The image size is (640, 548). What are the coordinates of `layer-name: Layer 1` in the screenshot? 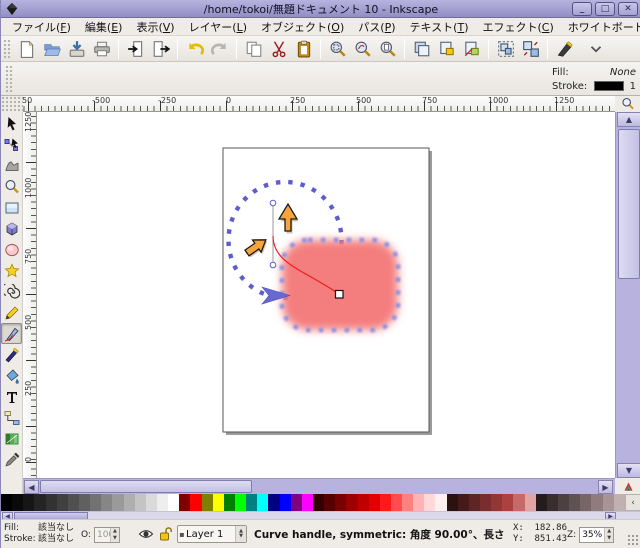 It's located at (210, 534).